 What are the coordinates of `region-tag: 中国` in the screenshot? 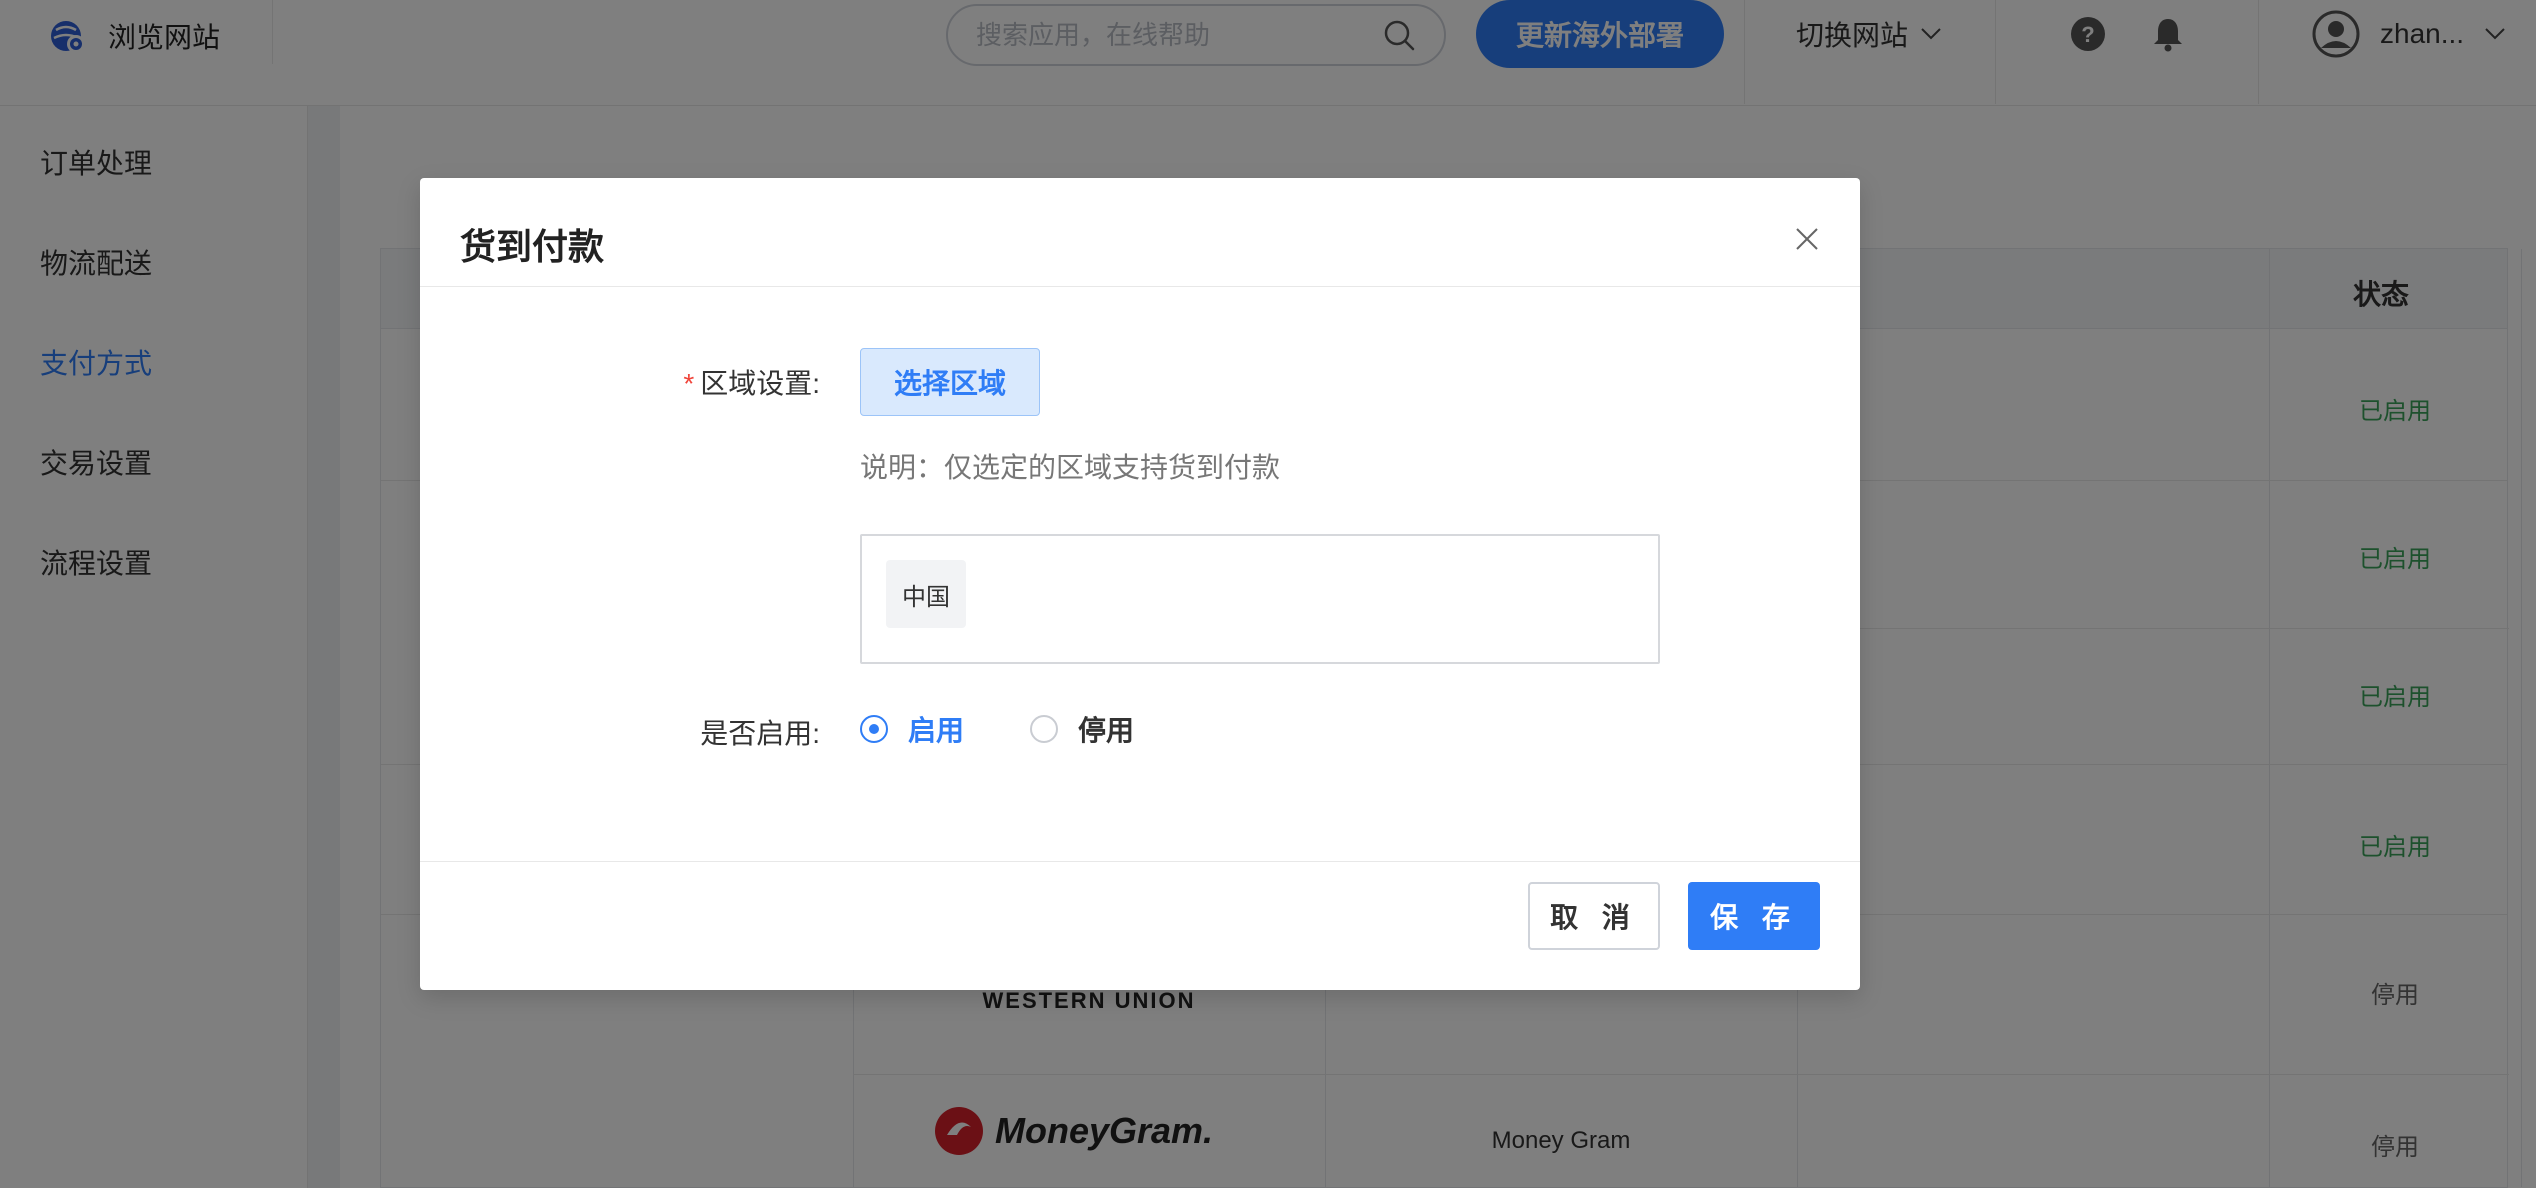 It's located at (926, 594).